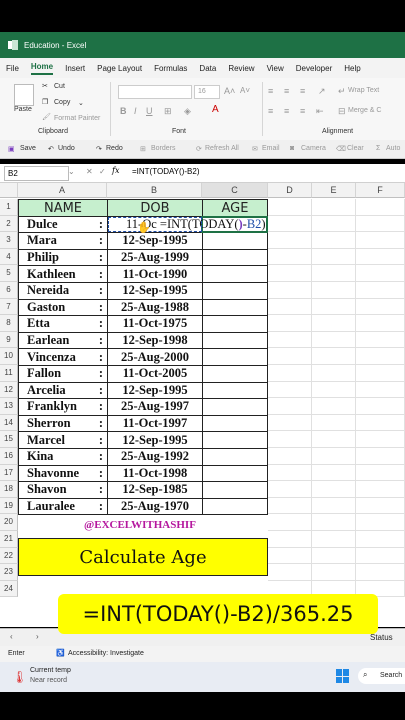  What do you see at coordinates (9, 224) in the screenshot?
I see `row-header: 2` at bounding box center [9, 224].